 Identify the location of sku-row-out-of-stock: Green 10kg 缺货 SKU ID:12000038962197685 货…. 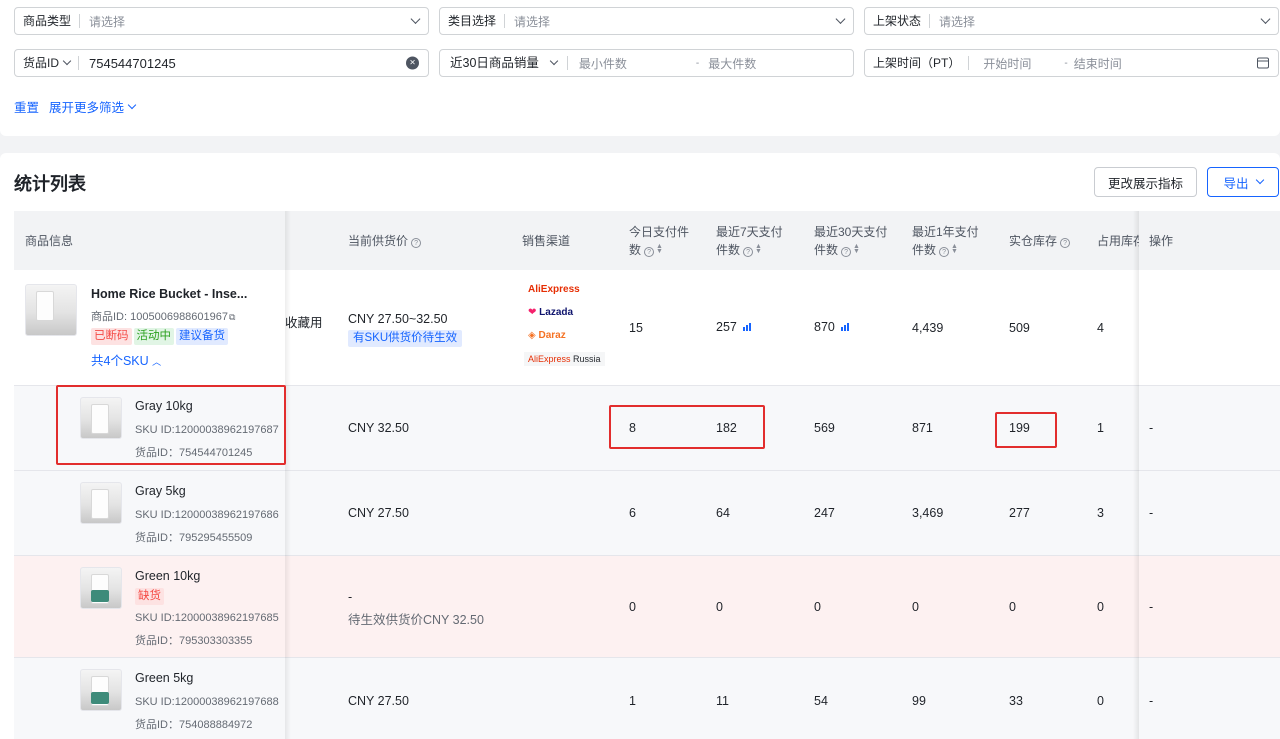
(647, 607).